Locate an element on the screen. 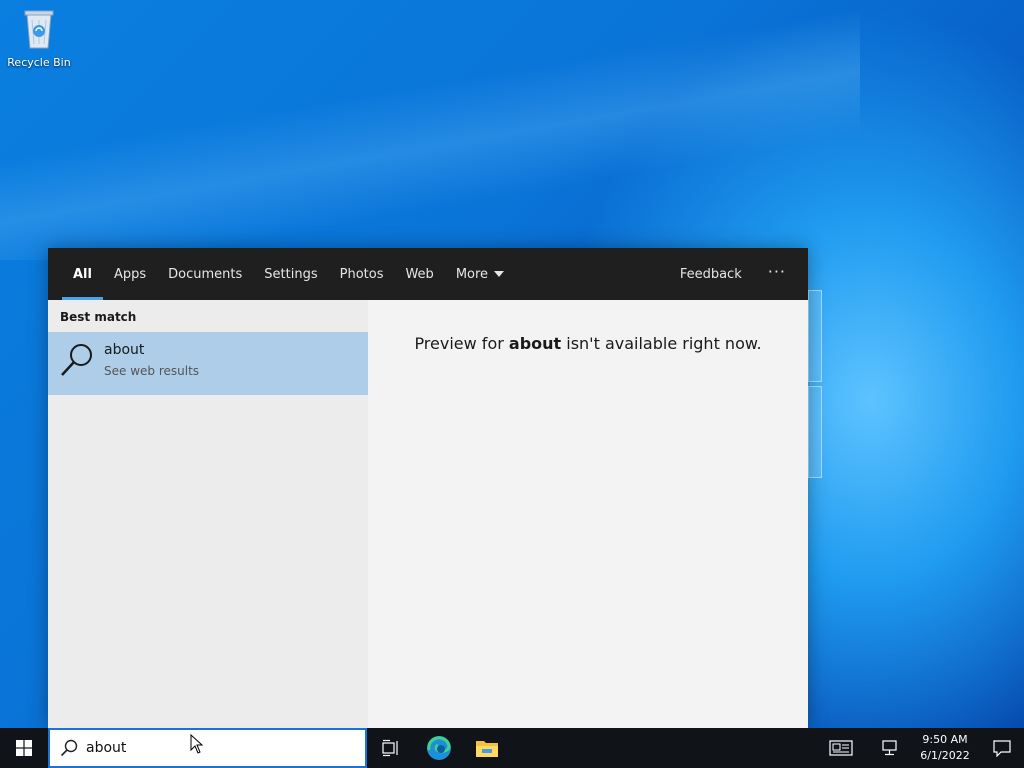 This screenshot has height=768, width=1024. start-button is located at coordinates (24, 748).